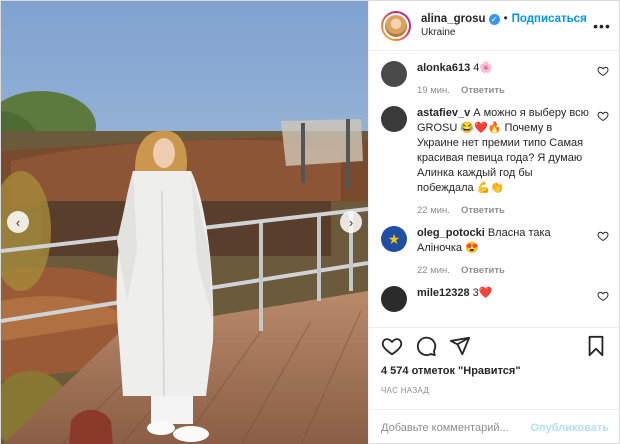  I want to click on author-row: alina_grosu ✓ • Подписаться, so click(507, 19).